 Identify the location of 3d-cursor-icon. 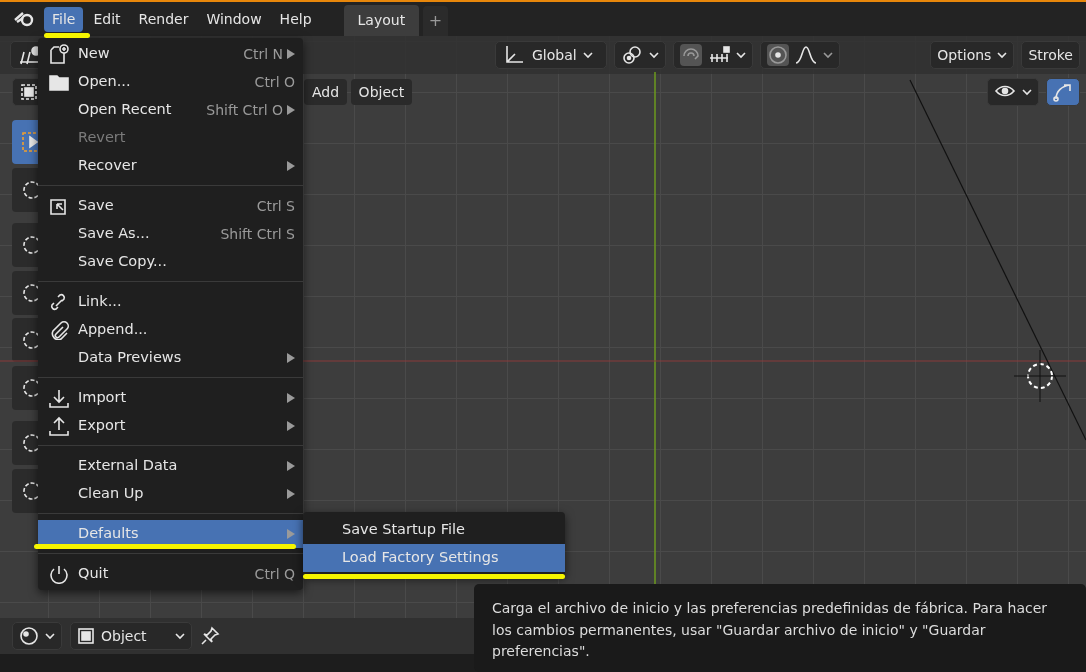
(1040, 376).